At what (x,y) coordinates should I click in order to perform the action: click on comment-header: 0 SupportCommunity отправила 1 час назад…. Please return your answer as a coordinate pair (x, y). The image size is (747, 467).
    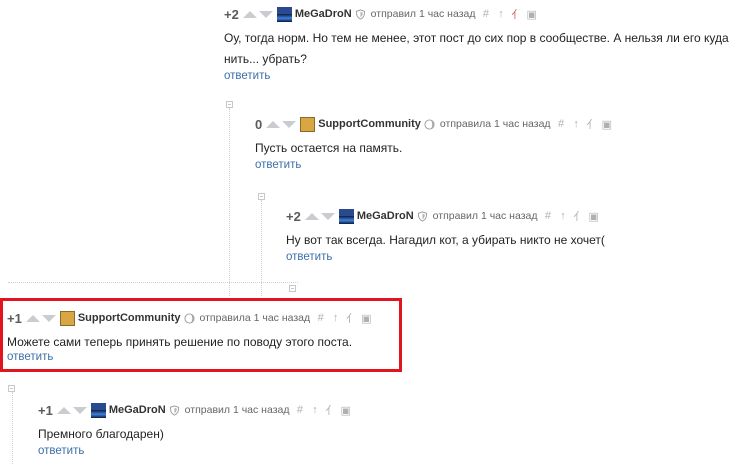
    Looking at the image, I should click on (495, 124).